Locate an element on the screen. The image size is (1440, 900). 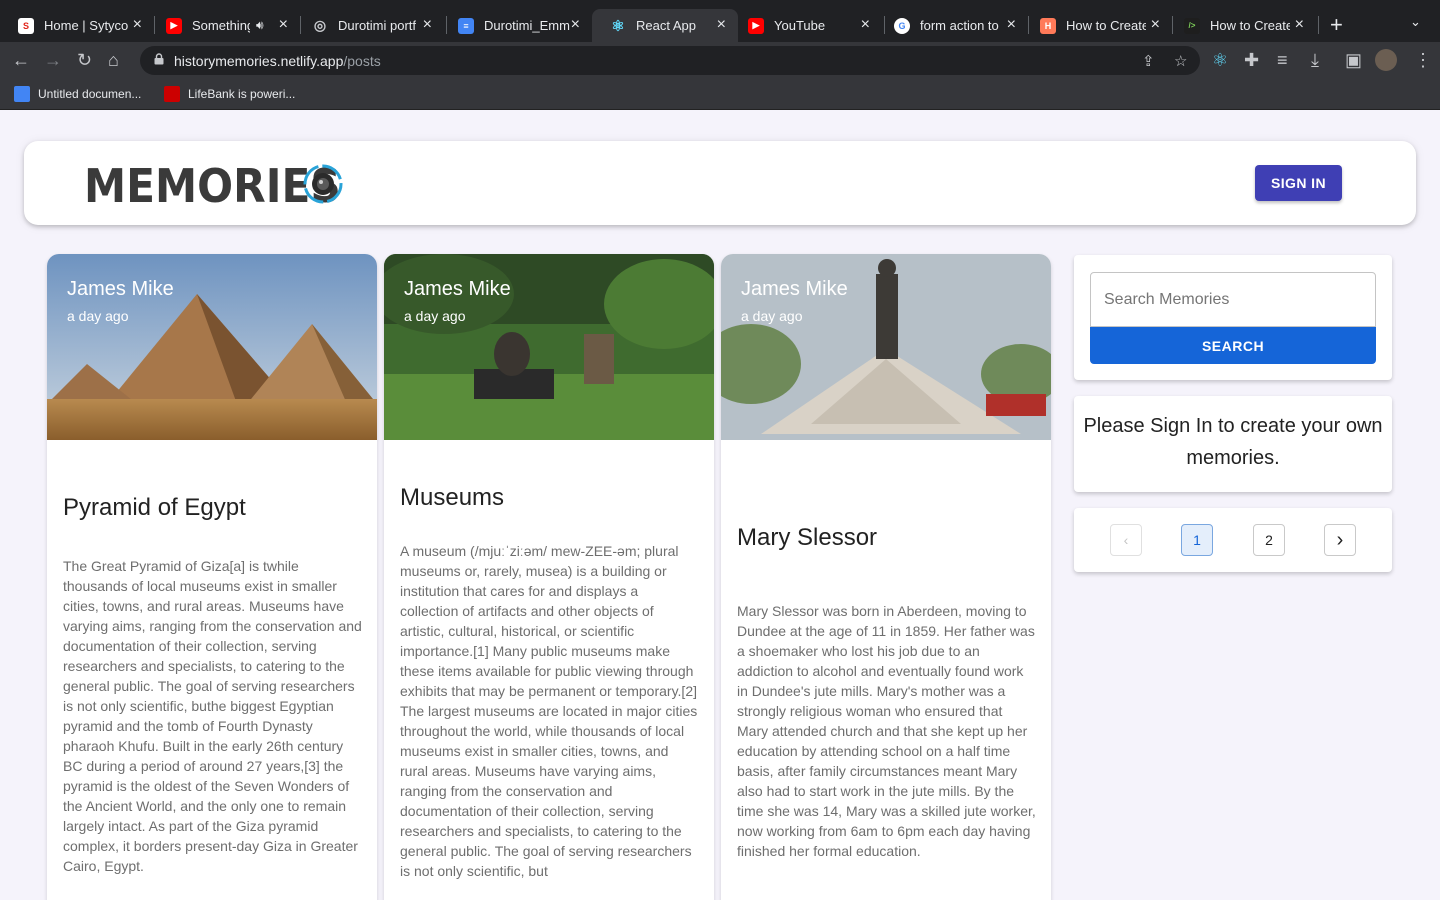
side-panel-icon: ▣ is located at coordinates (1353, 60).